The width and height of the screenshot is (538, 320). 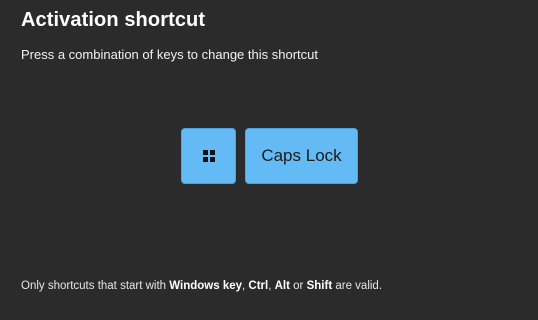 I want to click on hint-separator: or, so click(x=298, y=286).